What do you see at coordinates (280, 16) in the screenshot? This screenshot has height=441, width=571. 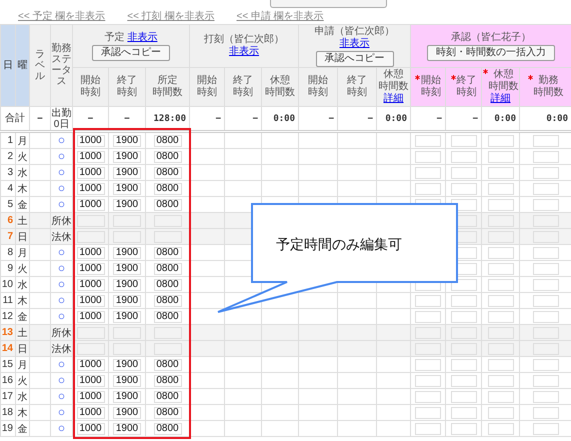 I see `hide-column-link: << 申請 欄を非表示` at bounding box center [280, 16].